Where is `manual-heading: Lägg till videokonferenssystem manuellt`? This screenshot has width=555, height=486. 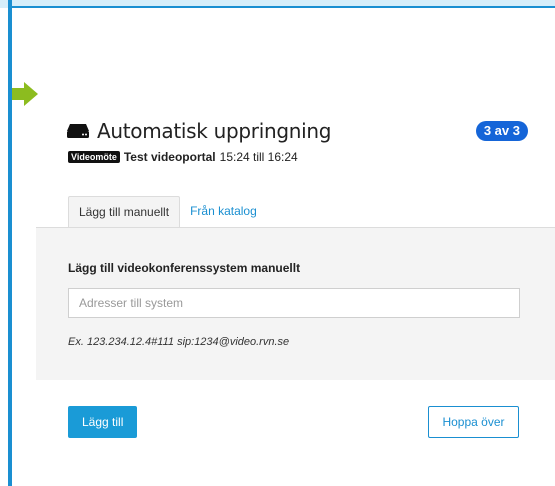 manual-heading: Lägg till videokonferenssystem manuellt is located at coordinates (184, 268).